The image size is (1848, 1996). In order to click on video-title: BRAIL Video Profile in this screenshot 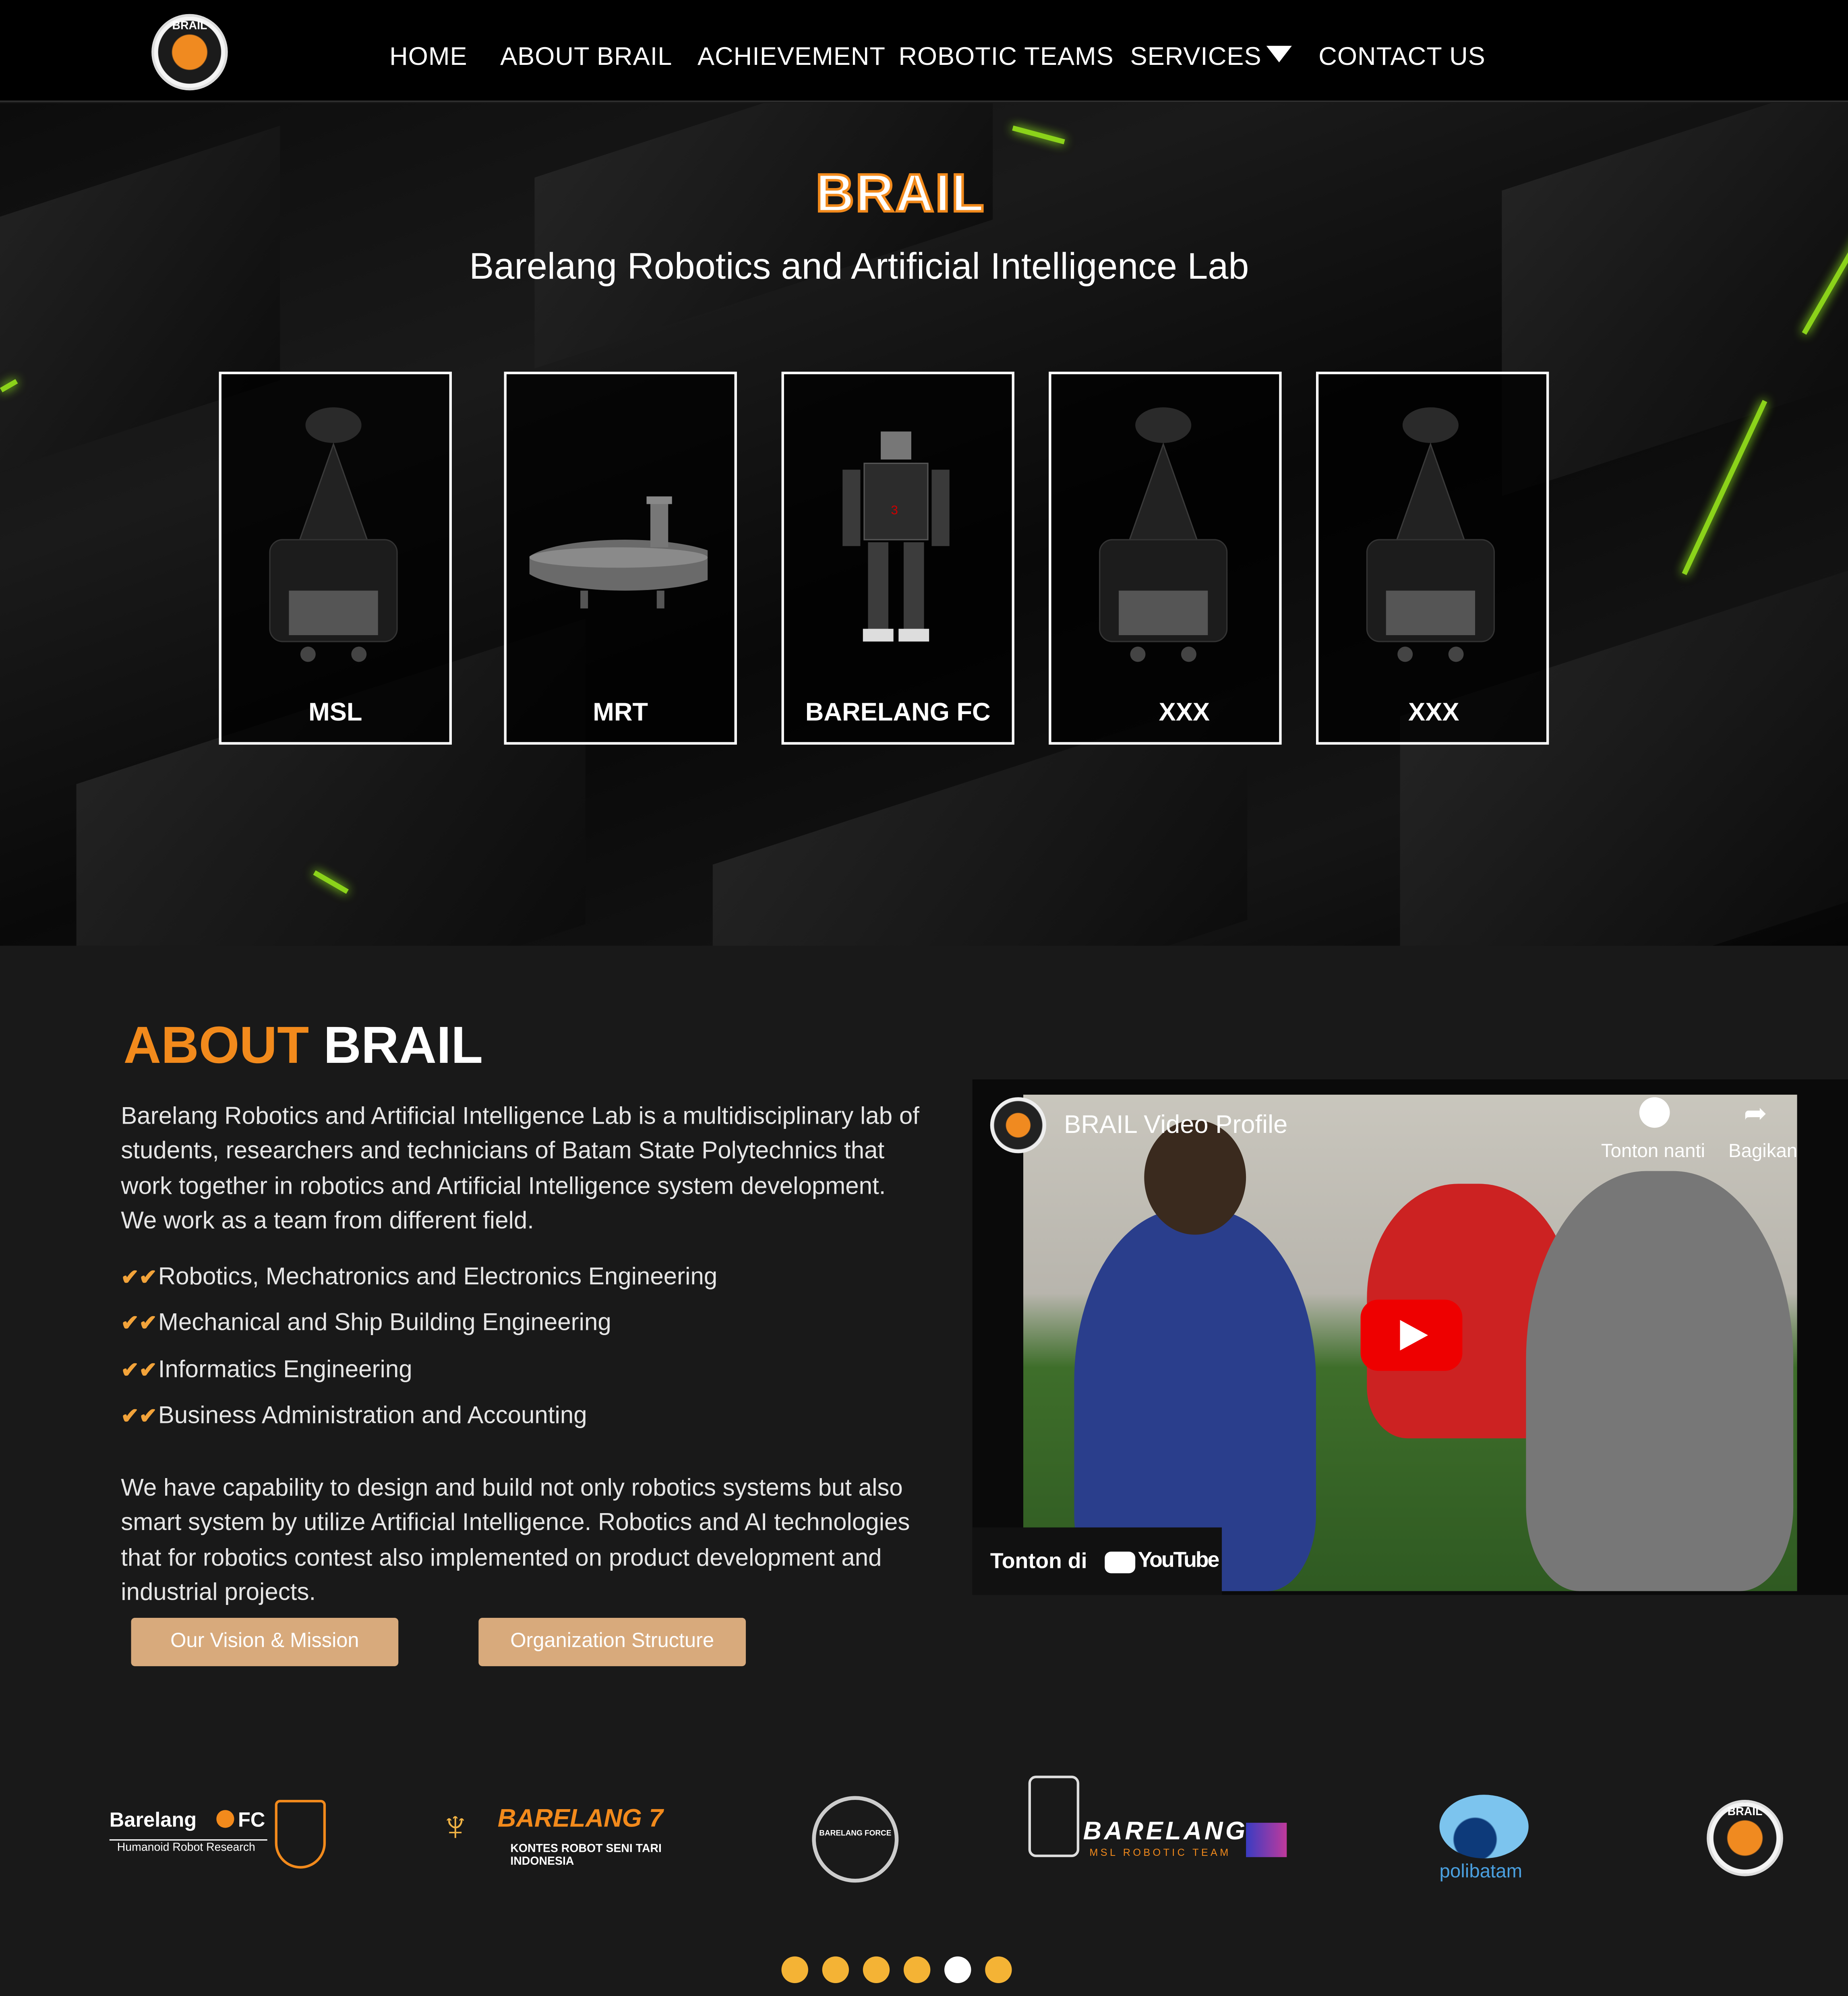, I will do `click(1175, 1126)`.